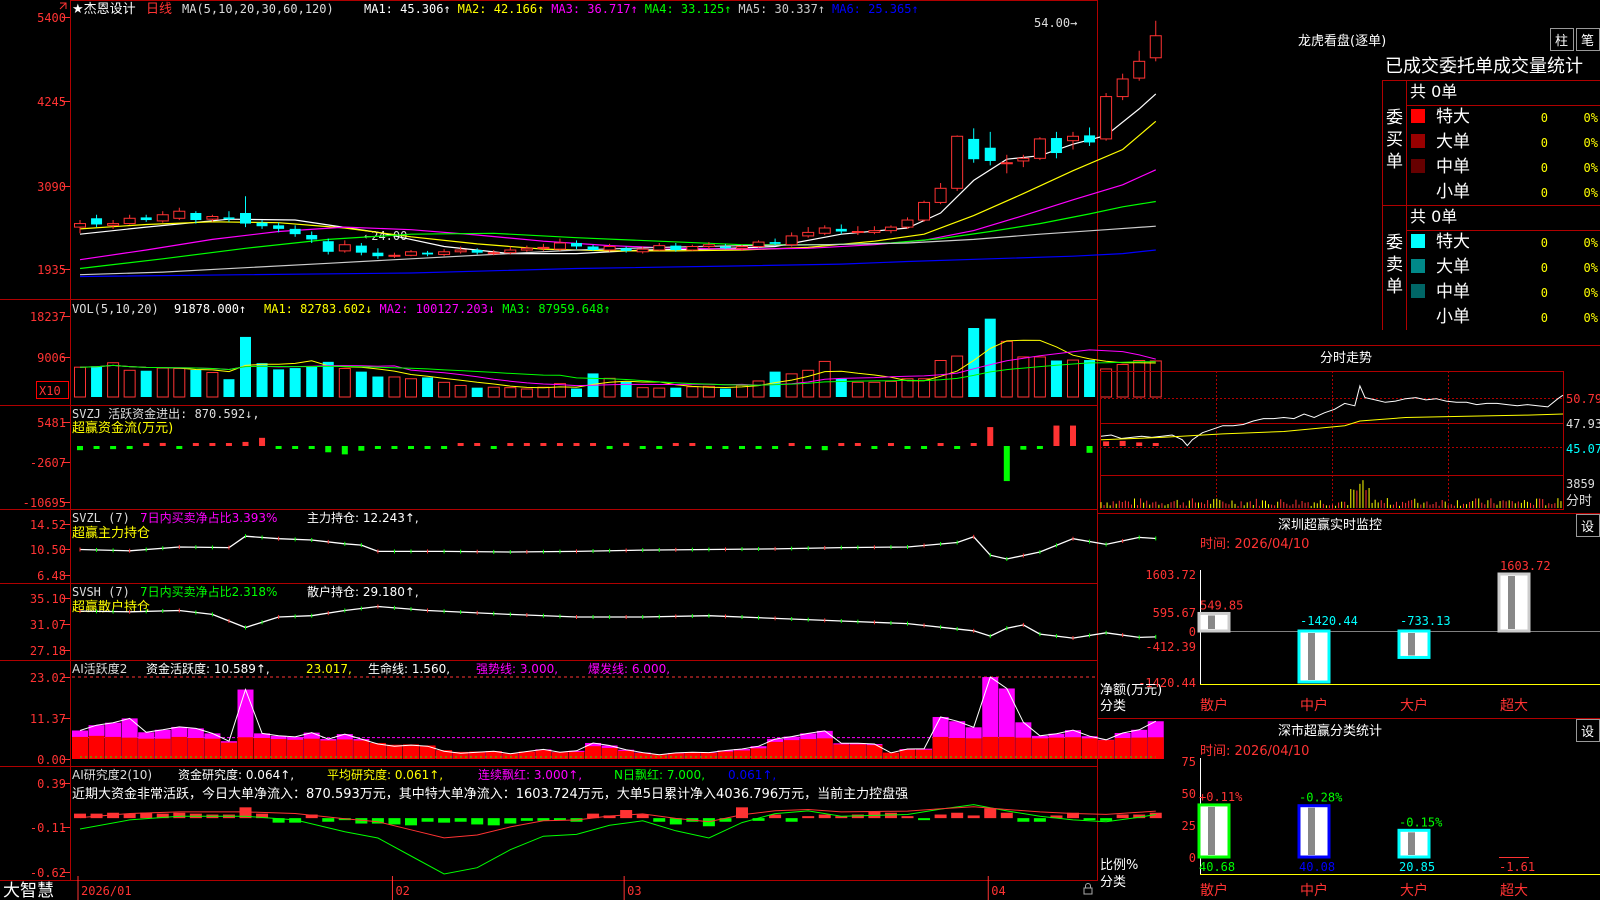 This screenshot has width=1600, height=900. I want to click on sz-class-category: 散户, so click(1214, 890).